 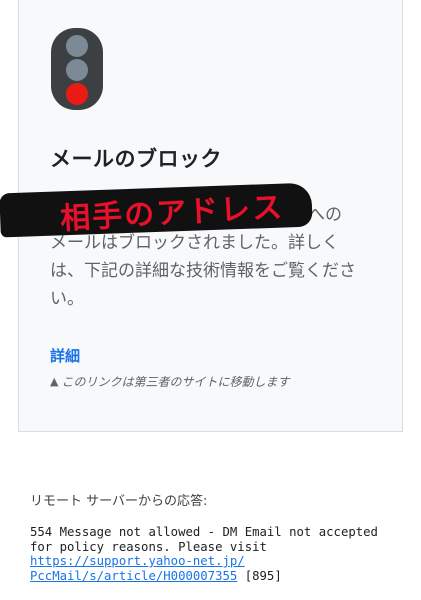 What do you see at coordinates (136, 159) in the screenshot?
I see `page-title: メールのブロック` at bounding box center [136, 159].